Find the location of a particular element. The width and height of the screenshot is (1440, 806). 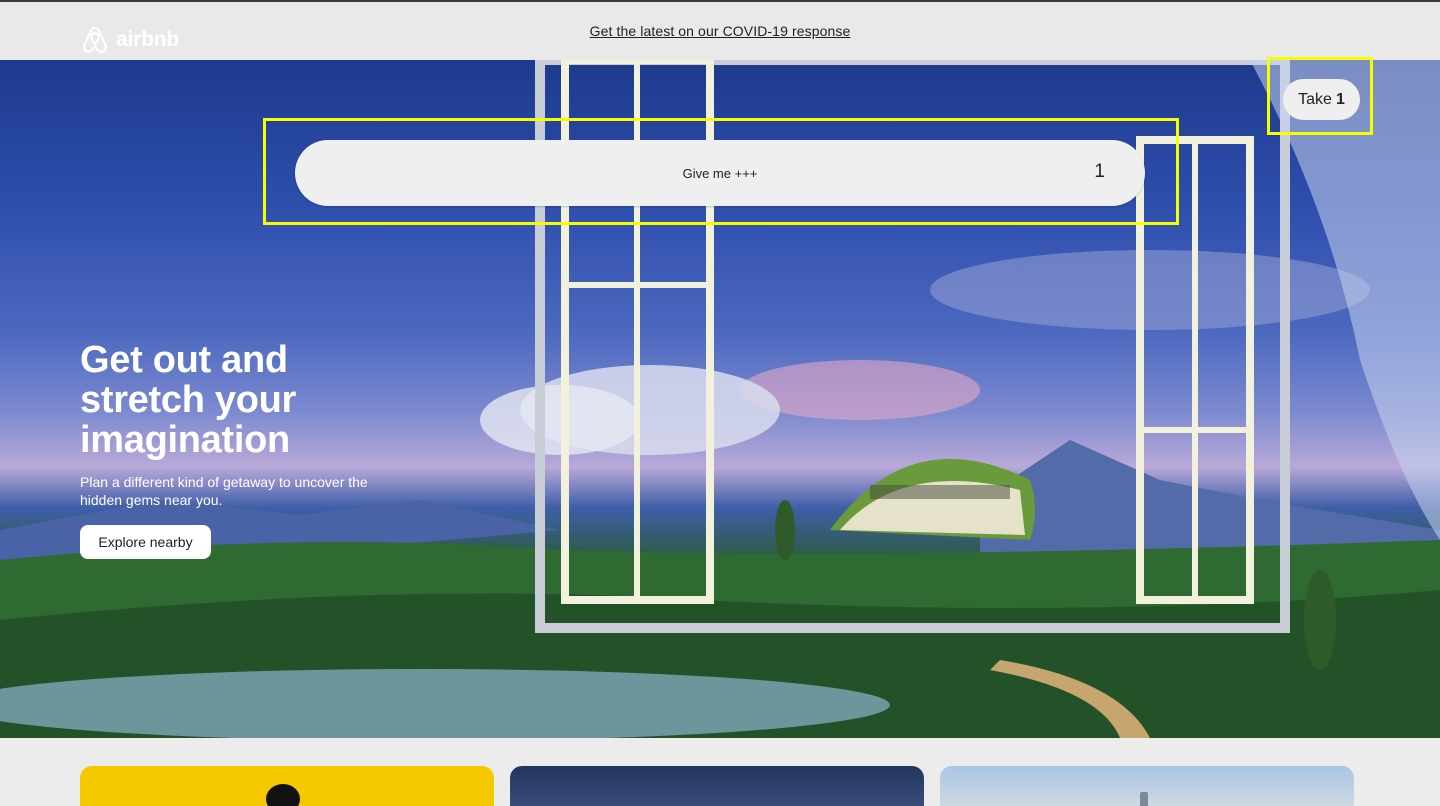

search-bar-label: Give me +++ is located at coordinates (720, 173).